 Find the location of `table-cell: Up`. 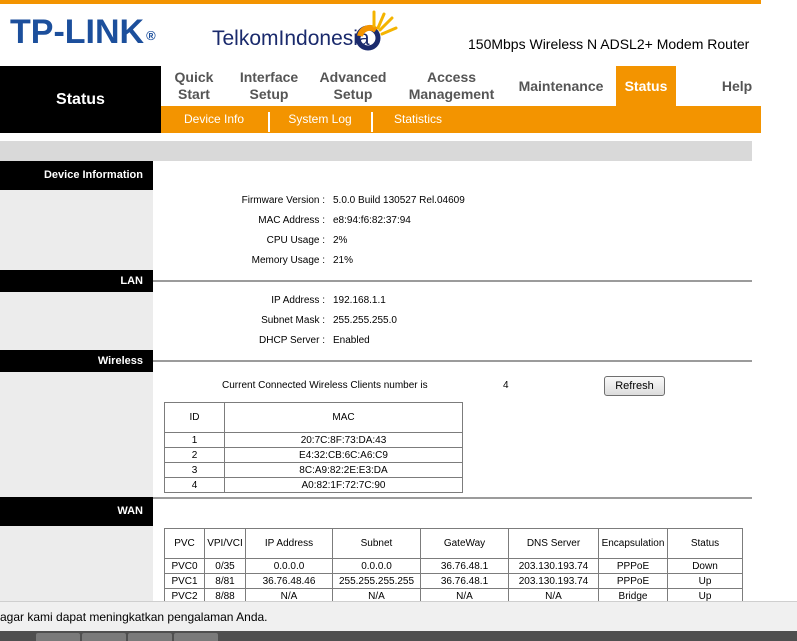

table-cell: Up is located at coordinates (705, 581).